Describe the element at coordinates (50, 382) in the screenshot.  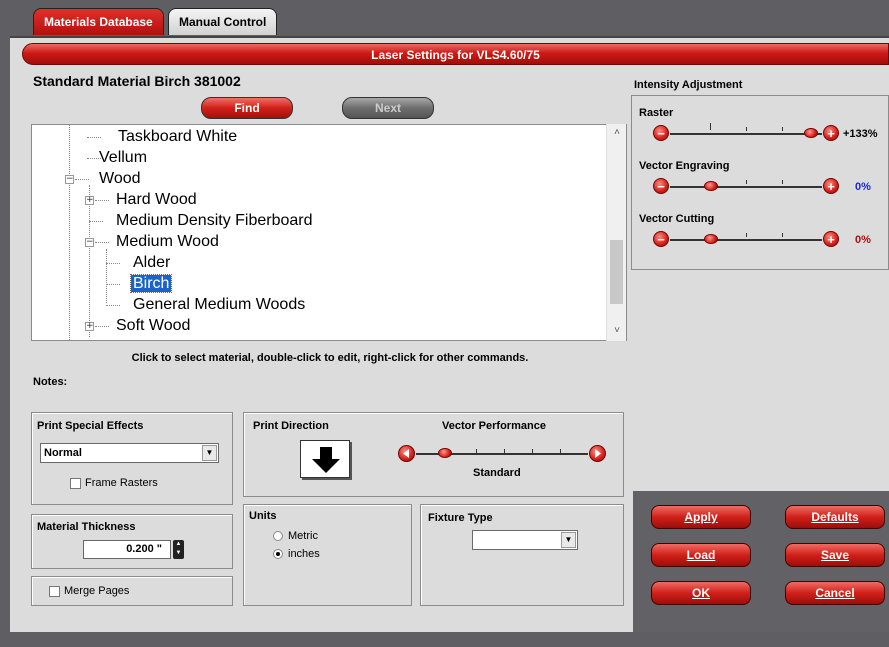
I see `notes-label: Notes:` at that location.